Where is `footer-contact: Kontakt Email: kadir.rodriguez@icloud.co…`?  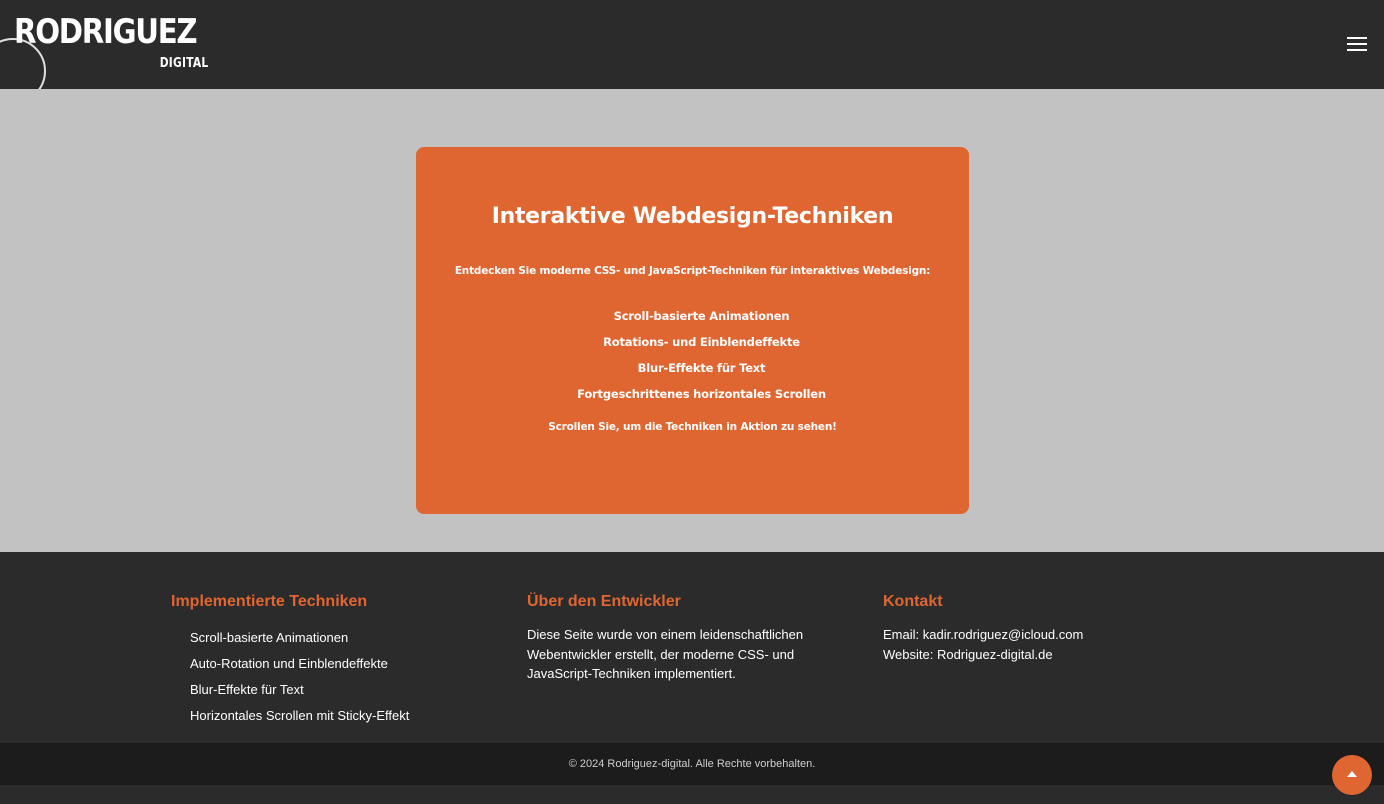 footer-contact: Kontakt Email: kadir.rodriguez@icloud.co… is located at coordinates (1033, 628).